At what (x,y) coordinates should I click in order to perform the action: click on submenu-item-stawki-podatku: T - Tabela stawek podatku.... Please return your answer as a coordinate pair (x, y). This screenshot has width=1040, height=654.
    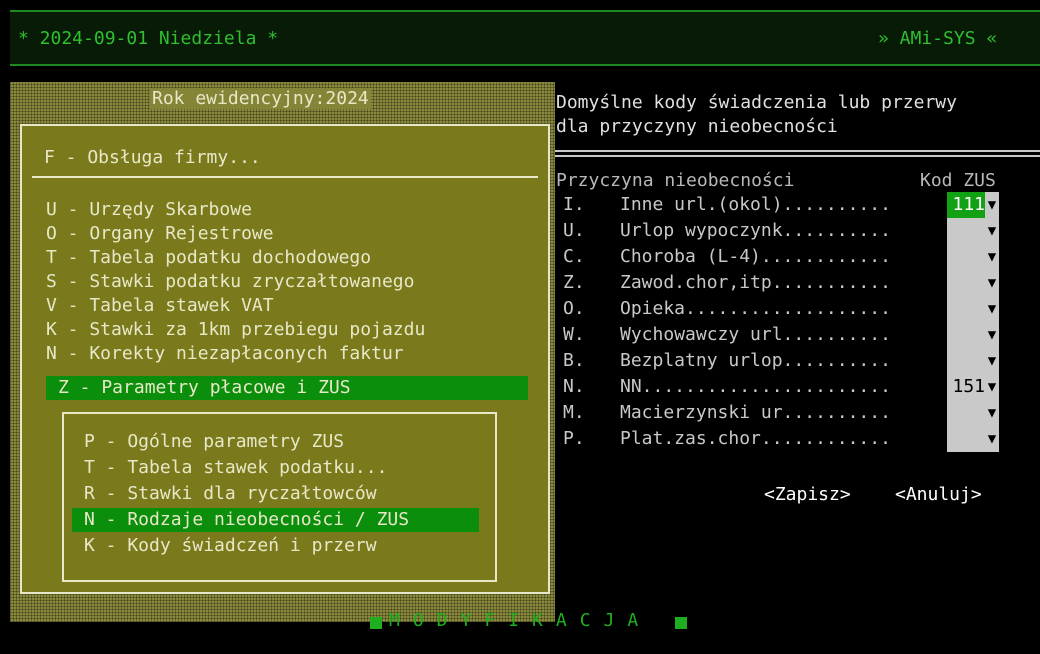
    Looking at the image, I should click on (279, 468).